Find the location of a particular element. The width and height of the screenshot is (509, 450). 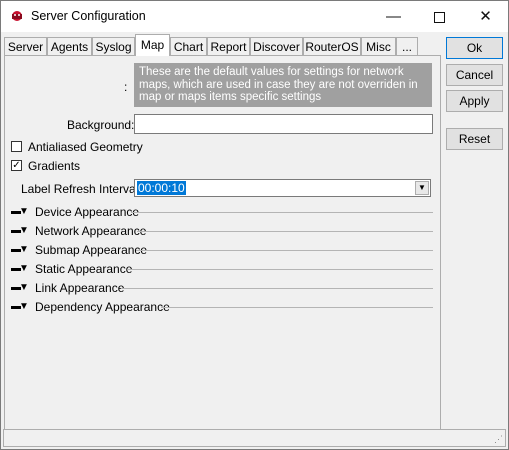

section-submap-appearance: ▬▼ Submap Appearance is located at coordinates (222, 251).